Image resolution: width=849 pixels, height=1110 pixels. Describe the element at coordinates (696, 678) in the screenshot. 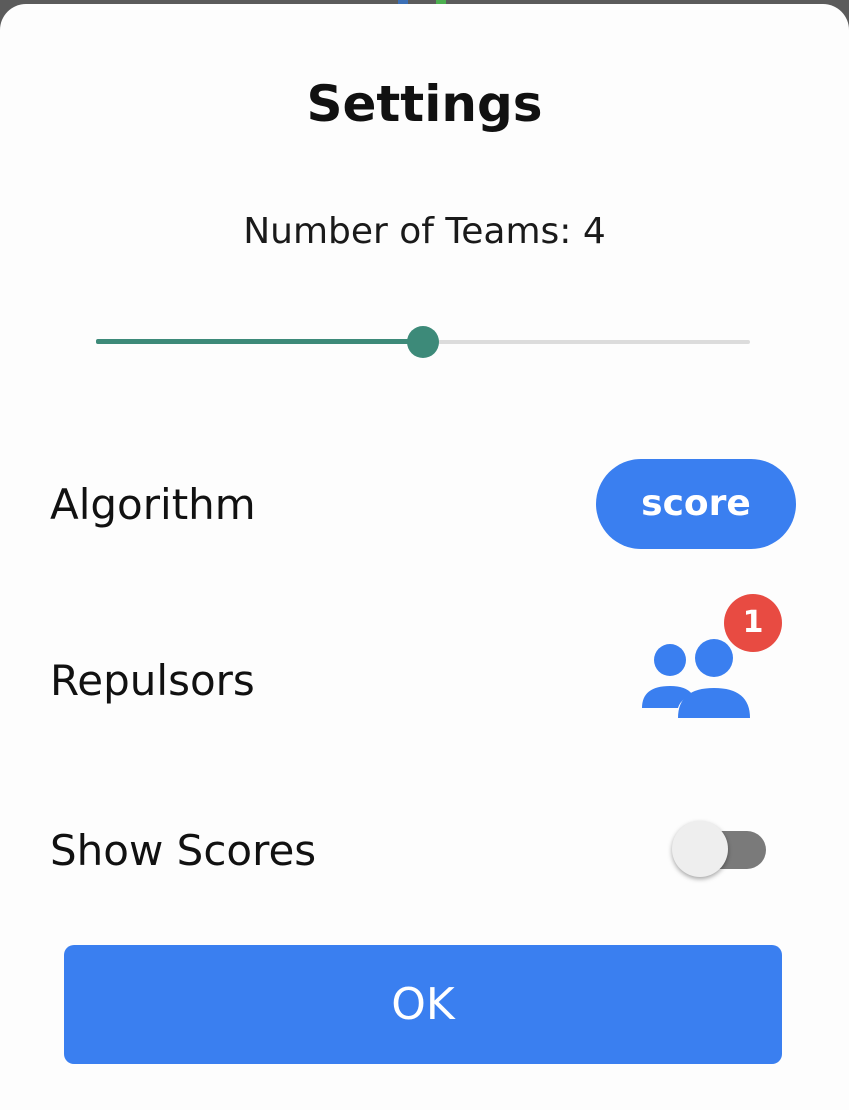

I see `people-group-icon` at that location.